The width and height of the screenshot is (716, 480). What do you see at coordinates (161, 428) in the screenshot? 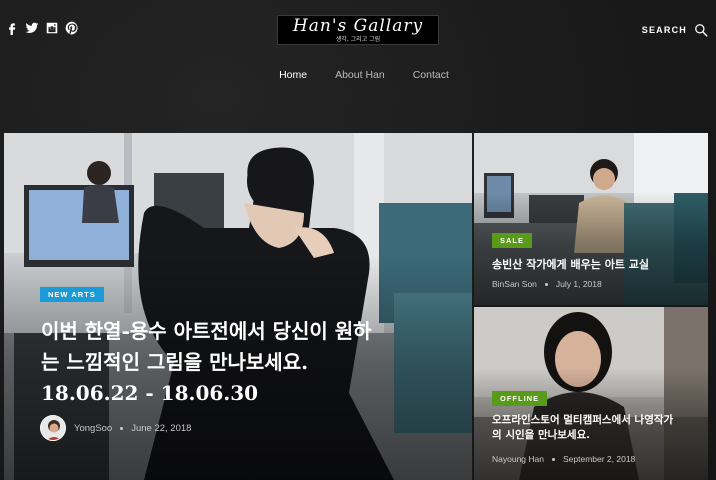
I see `post-date: June 22, 2018` at bounding box center [161, 428].